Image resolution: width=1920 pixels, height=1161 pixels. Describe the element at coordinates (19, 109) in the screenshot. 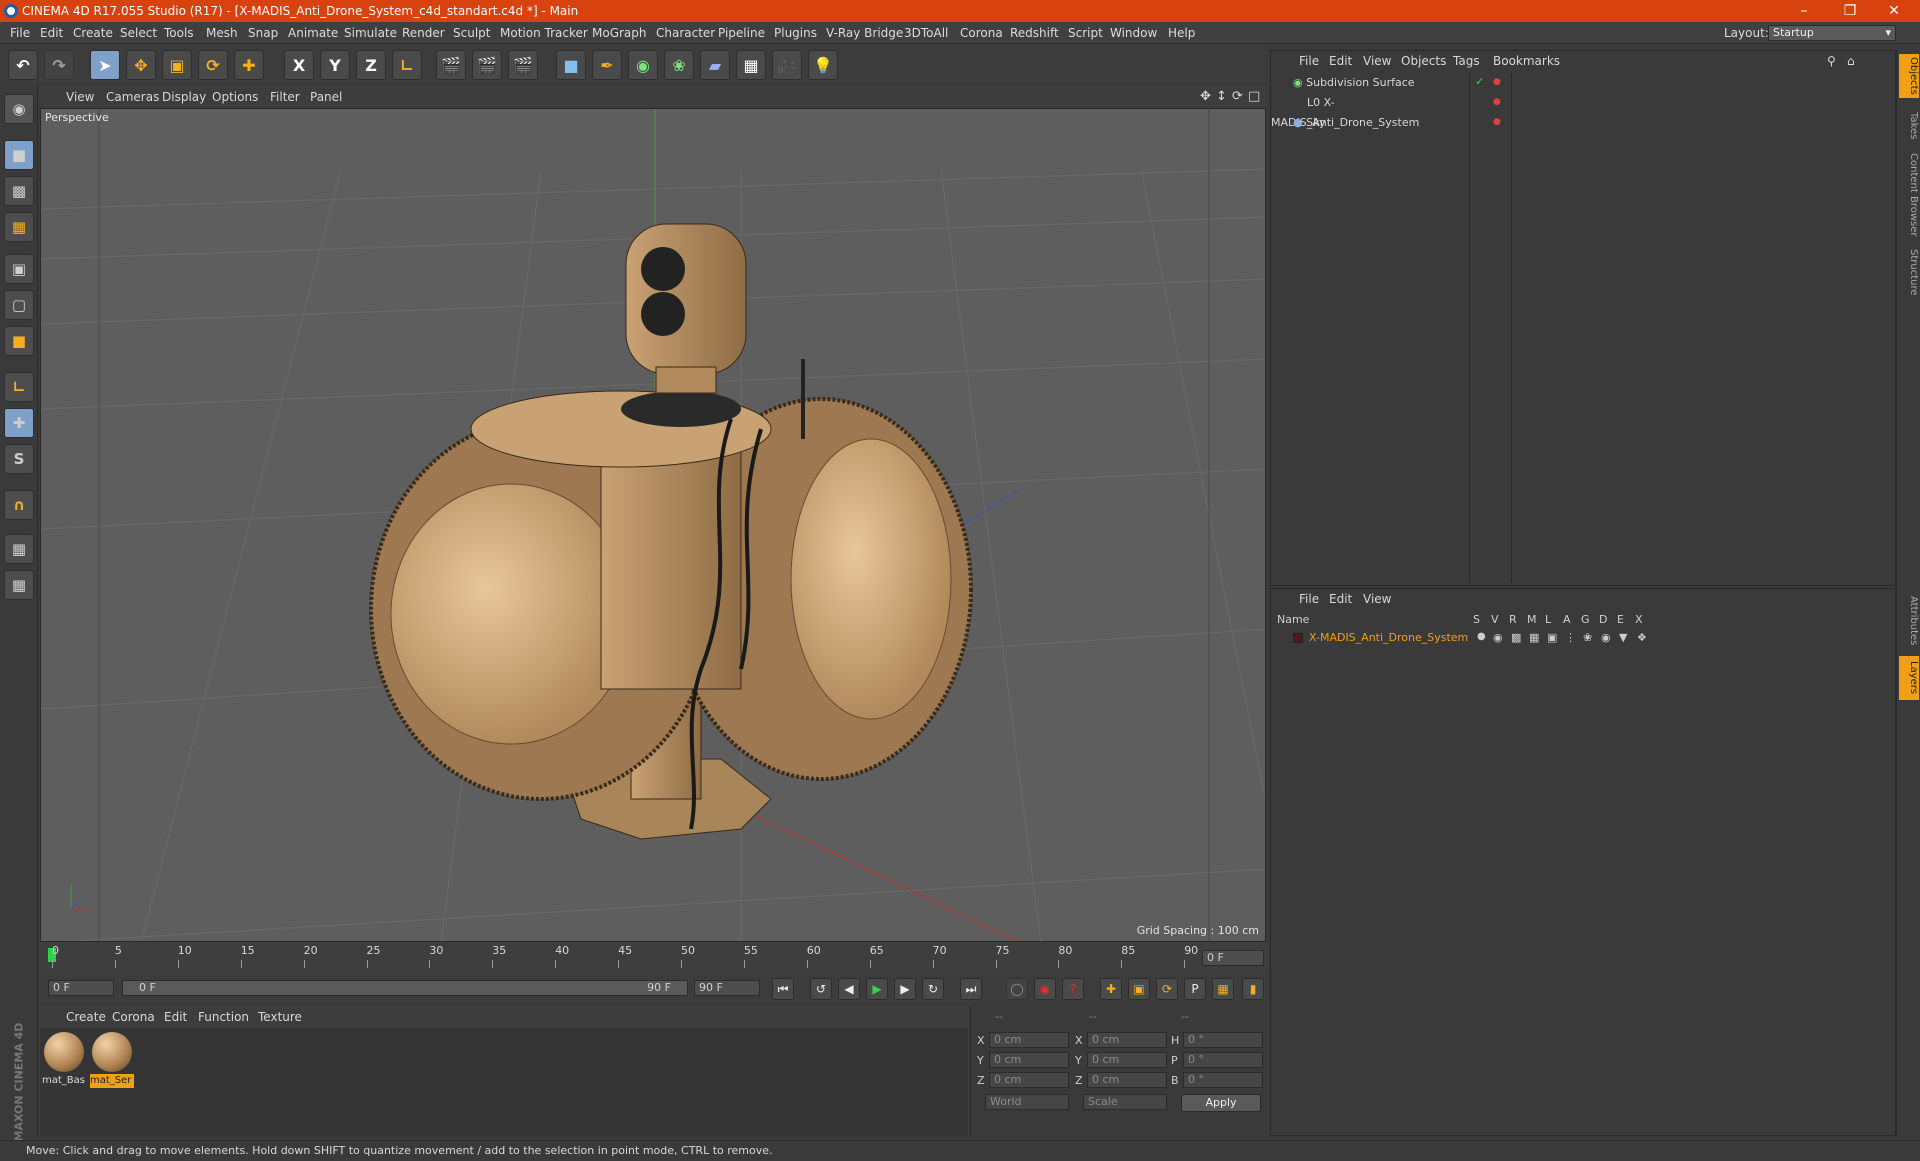

I see `make-editable-button: ◉` at that location.